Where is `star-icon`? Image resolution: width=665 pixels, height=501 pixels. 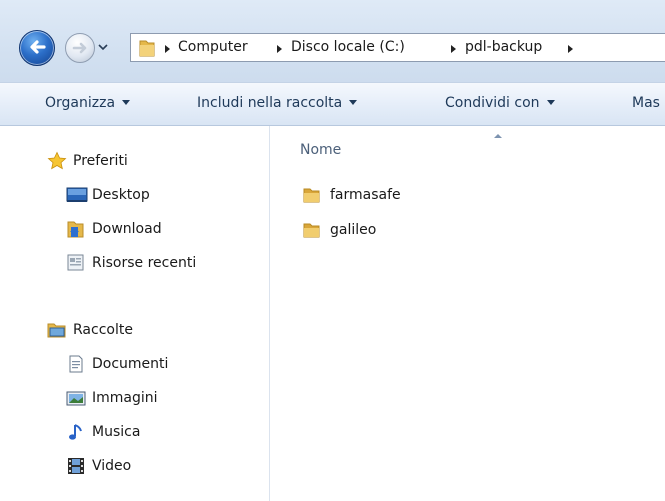 star-icon is located at coordinates (57, 161).